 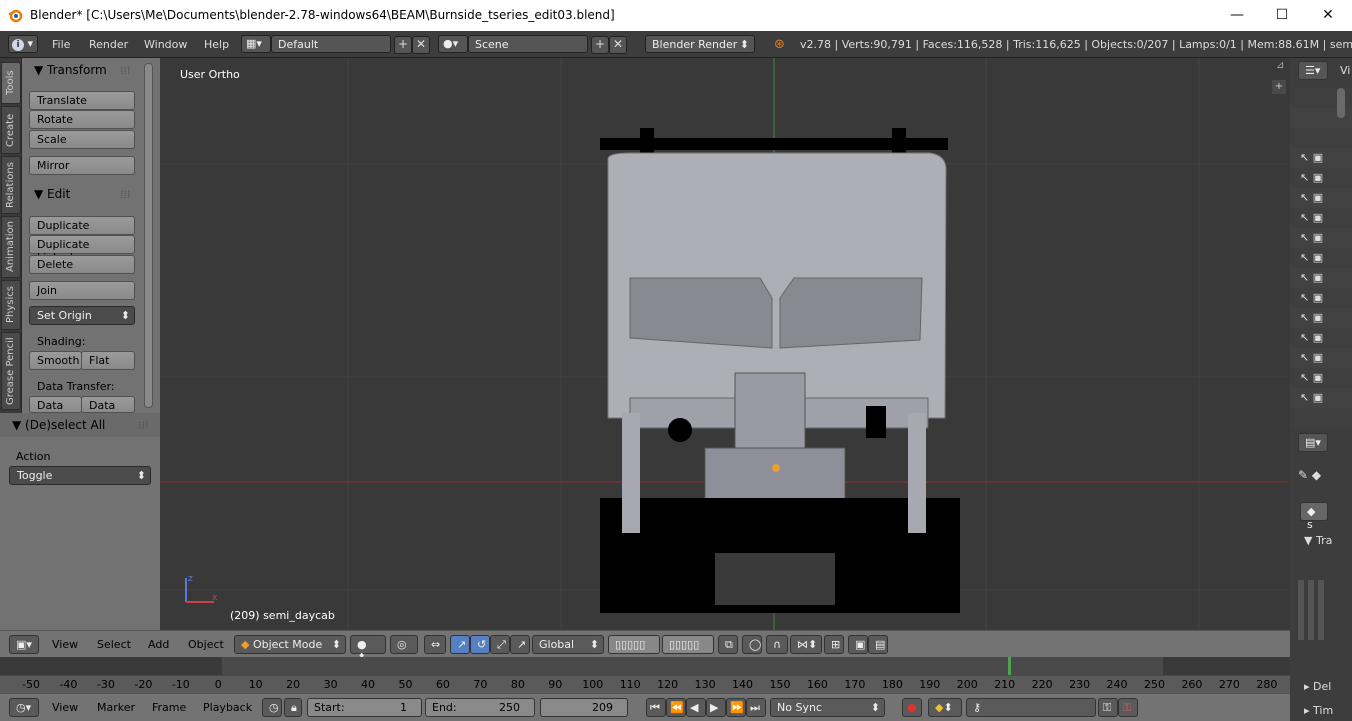 What do you see at coordinates (24, 707) in the screenshot?
I see `timeline-editor-type-button: ◷▾` at bounding box center [24, 707].